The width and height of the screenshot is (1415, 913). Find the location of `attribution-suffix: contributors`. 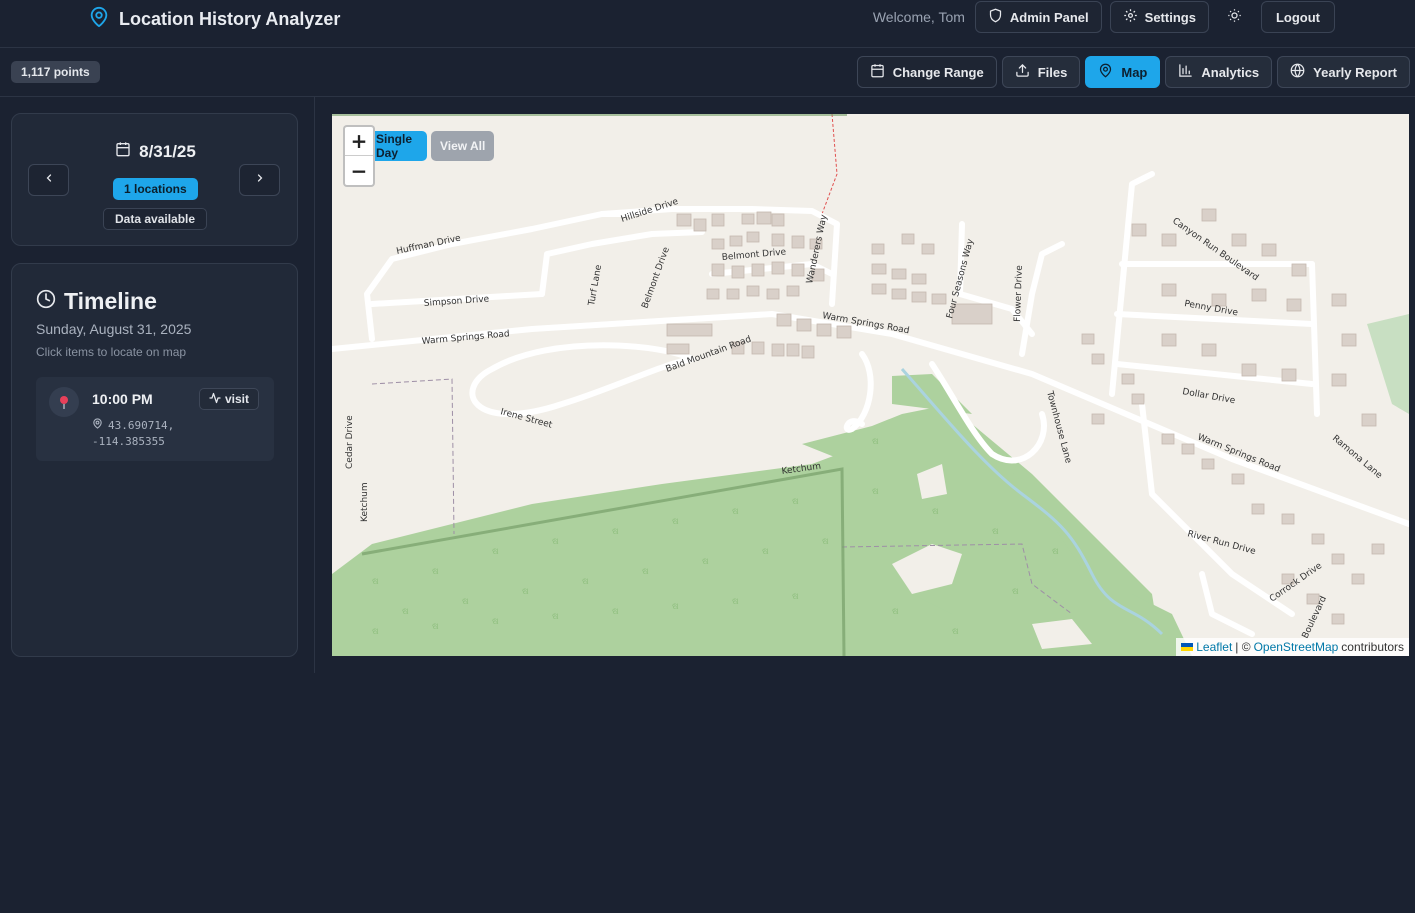

attribution-suffix: contributors is located at coordinates (1372, 647).